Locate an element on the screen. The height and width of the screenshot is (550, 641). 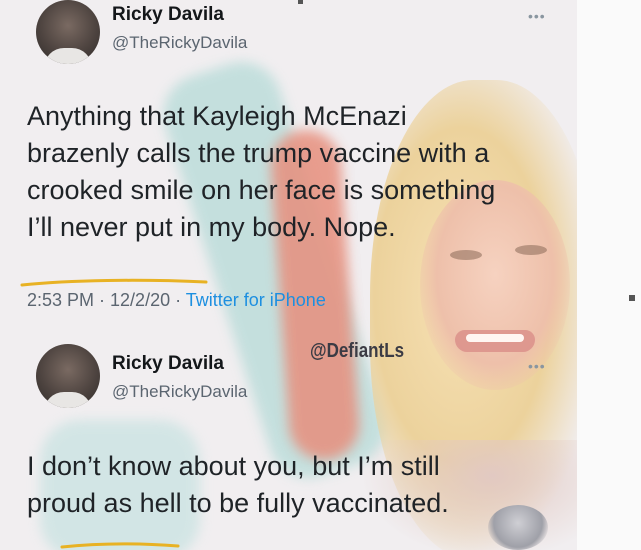
gutter-marker is located at coordinates (632, 298).